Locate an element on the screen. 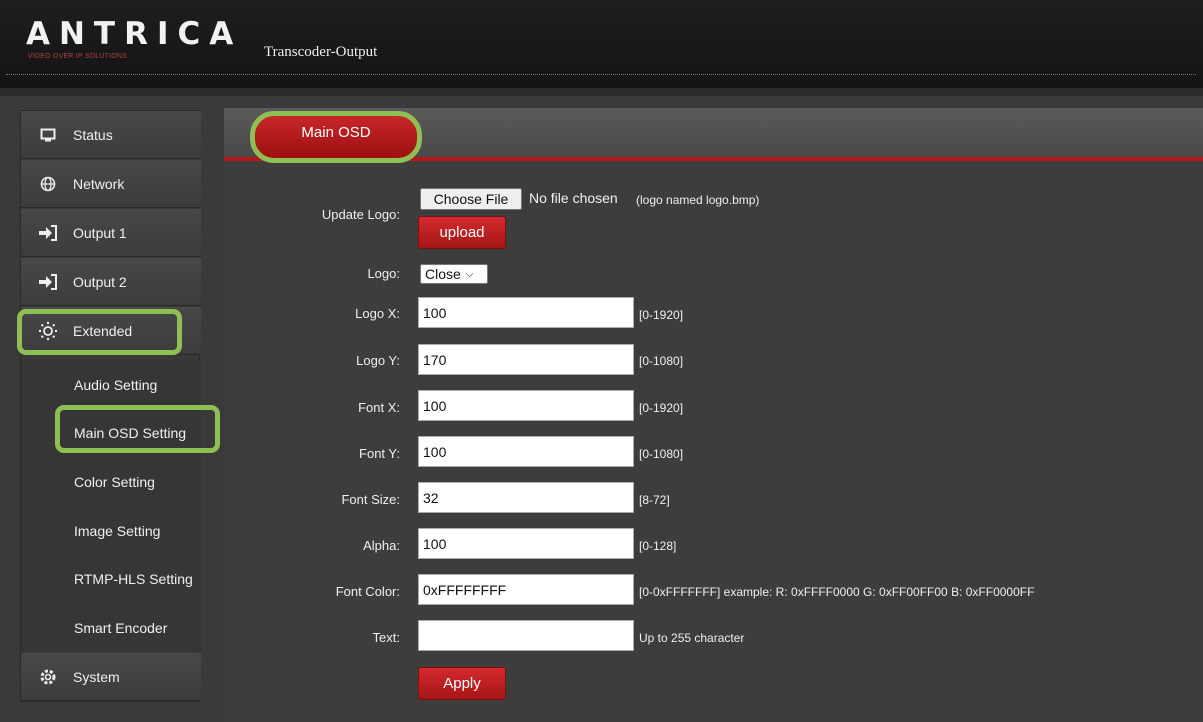 This screenshot has height=722, width=1203. sidebar-item-status: Status is located at coordinates (111, 135).